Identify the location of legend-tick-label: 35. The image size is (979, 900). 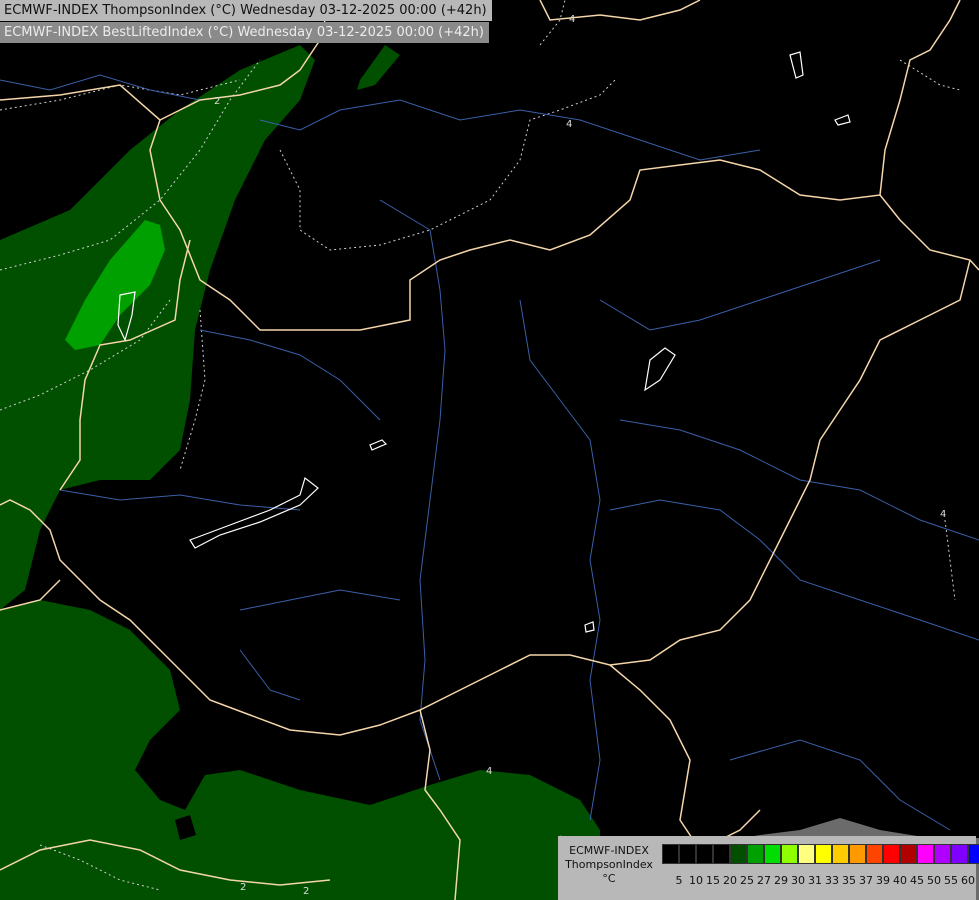
(849, 880).